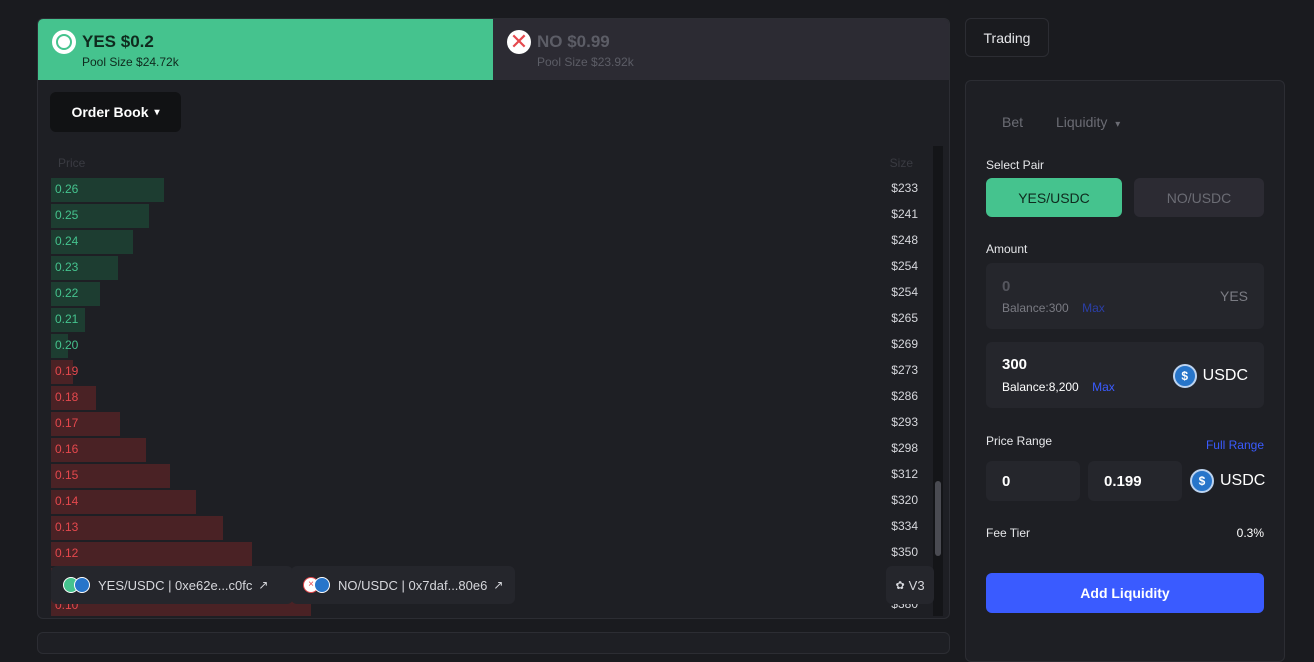  What do you see at coordinates (67, 423) in the screenshot?
I see `order-price: 0.17` at bounding box center [67, 423].